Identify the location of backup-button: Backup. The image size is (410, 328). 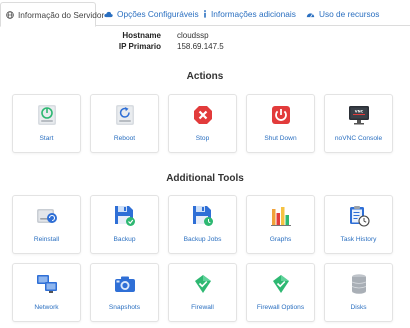
(124, 224).